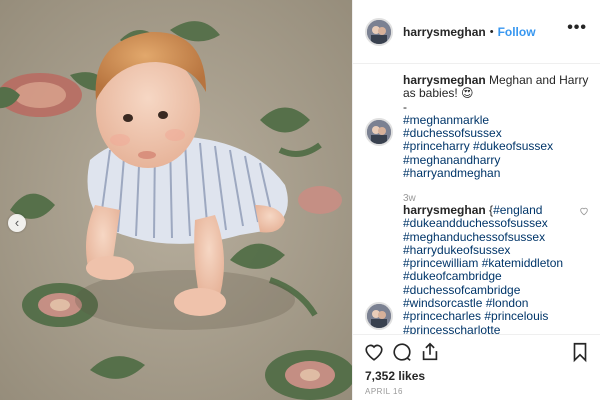 The width and height of the screenshot is (600, 400). Describe the element at coordinates (405, 106) in the screenshot. I see `caption-dash: -` at that location.